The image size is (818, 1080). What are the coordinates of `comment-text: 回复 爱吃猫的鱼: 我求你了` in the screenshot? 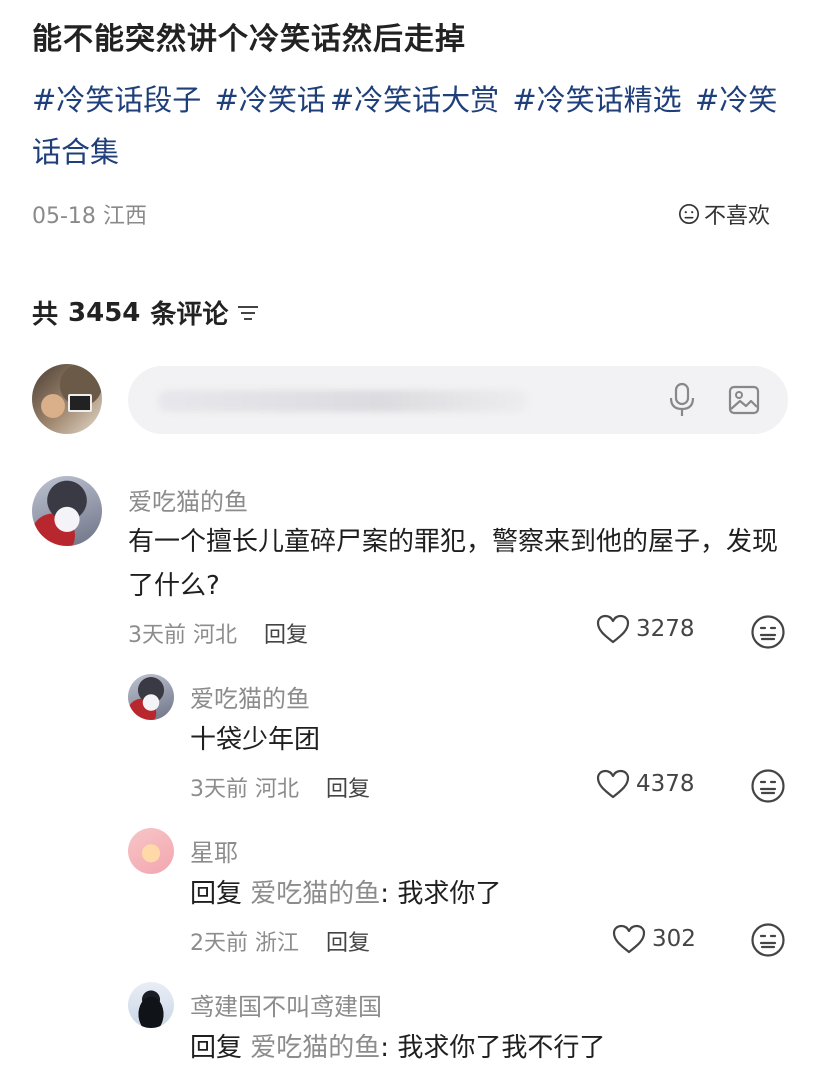 It's located at (345, 894).